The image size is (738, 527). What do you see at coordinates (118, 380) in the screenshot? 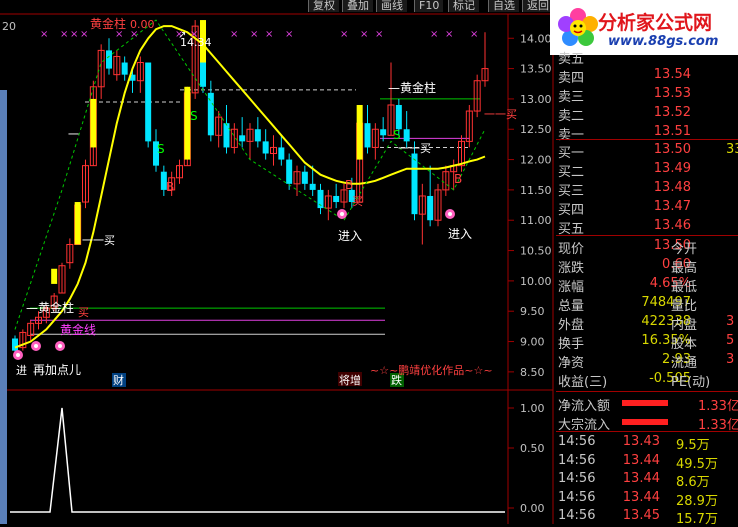
I see `cai-badge-label: 财` at bounding box center [118, 380].